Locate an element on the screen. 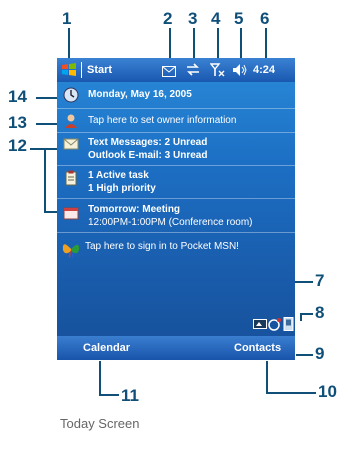  callout-13: 13 is located at coordinates (17, 122).